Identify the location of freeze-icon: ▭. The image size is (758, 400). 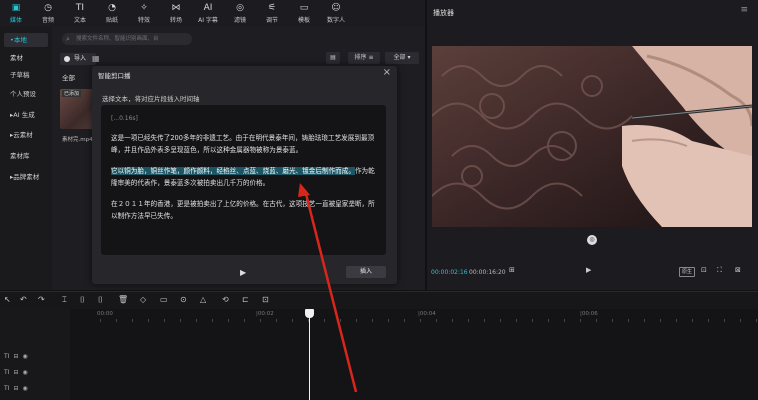
(164, 299).